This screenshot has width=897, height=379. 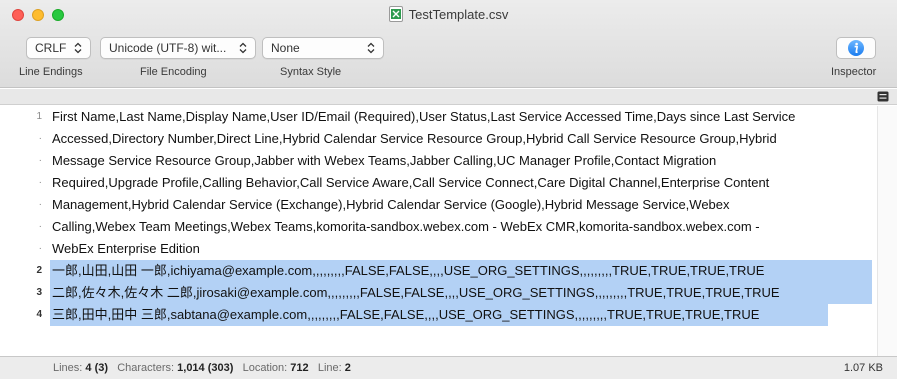 What do you see at coordinates (173, 72) in the screenshot?
I see `file-encoding-label: File Encoding` at bounding box center [173, 72].